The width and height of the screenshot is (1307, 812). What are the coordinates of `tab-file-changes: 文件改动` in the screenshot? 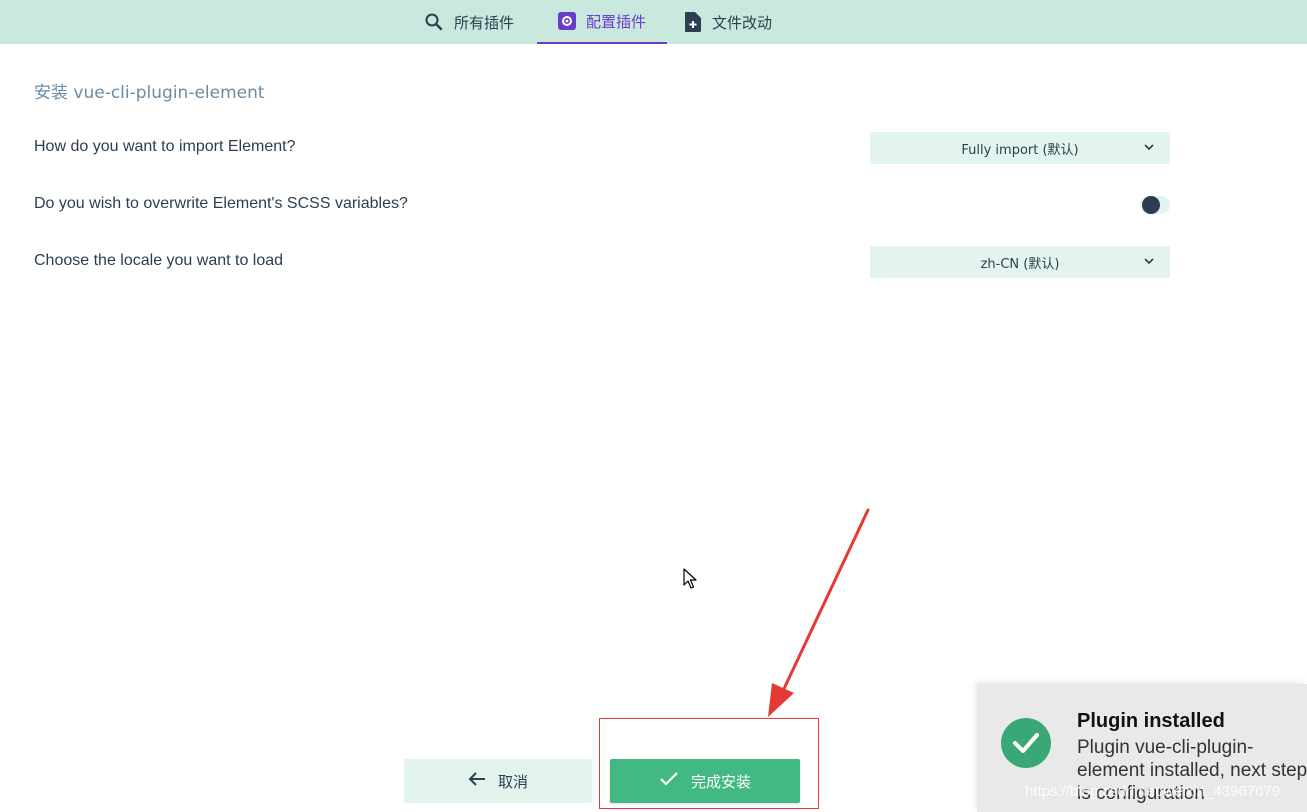 It's located at (739, 22).